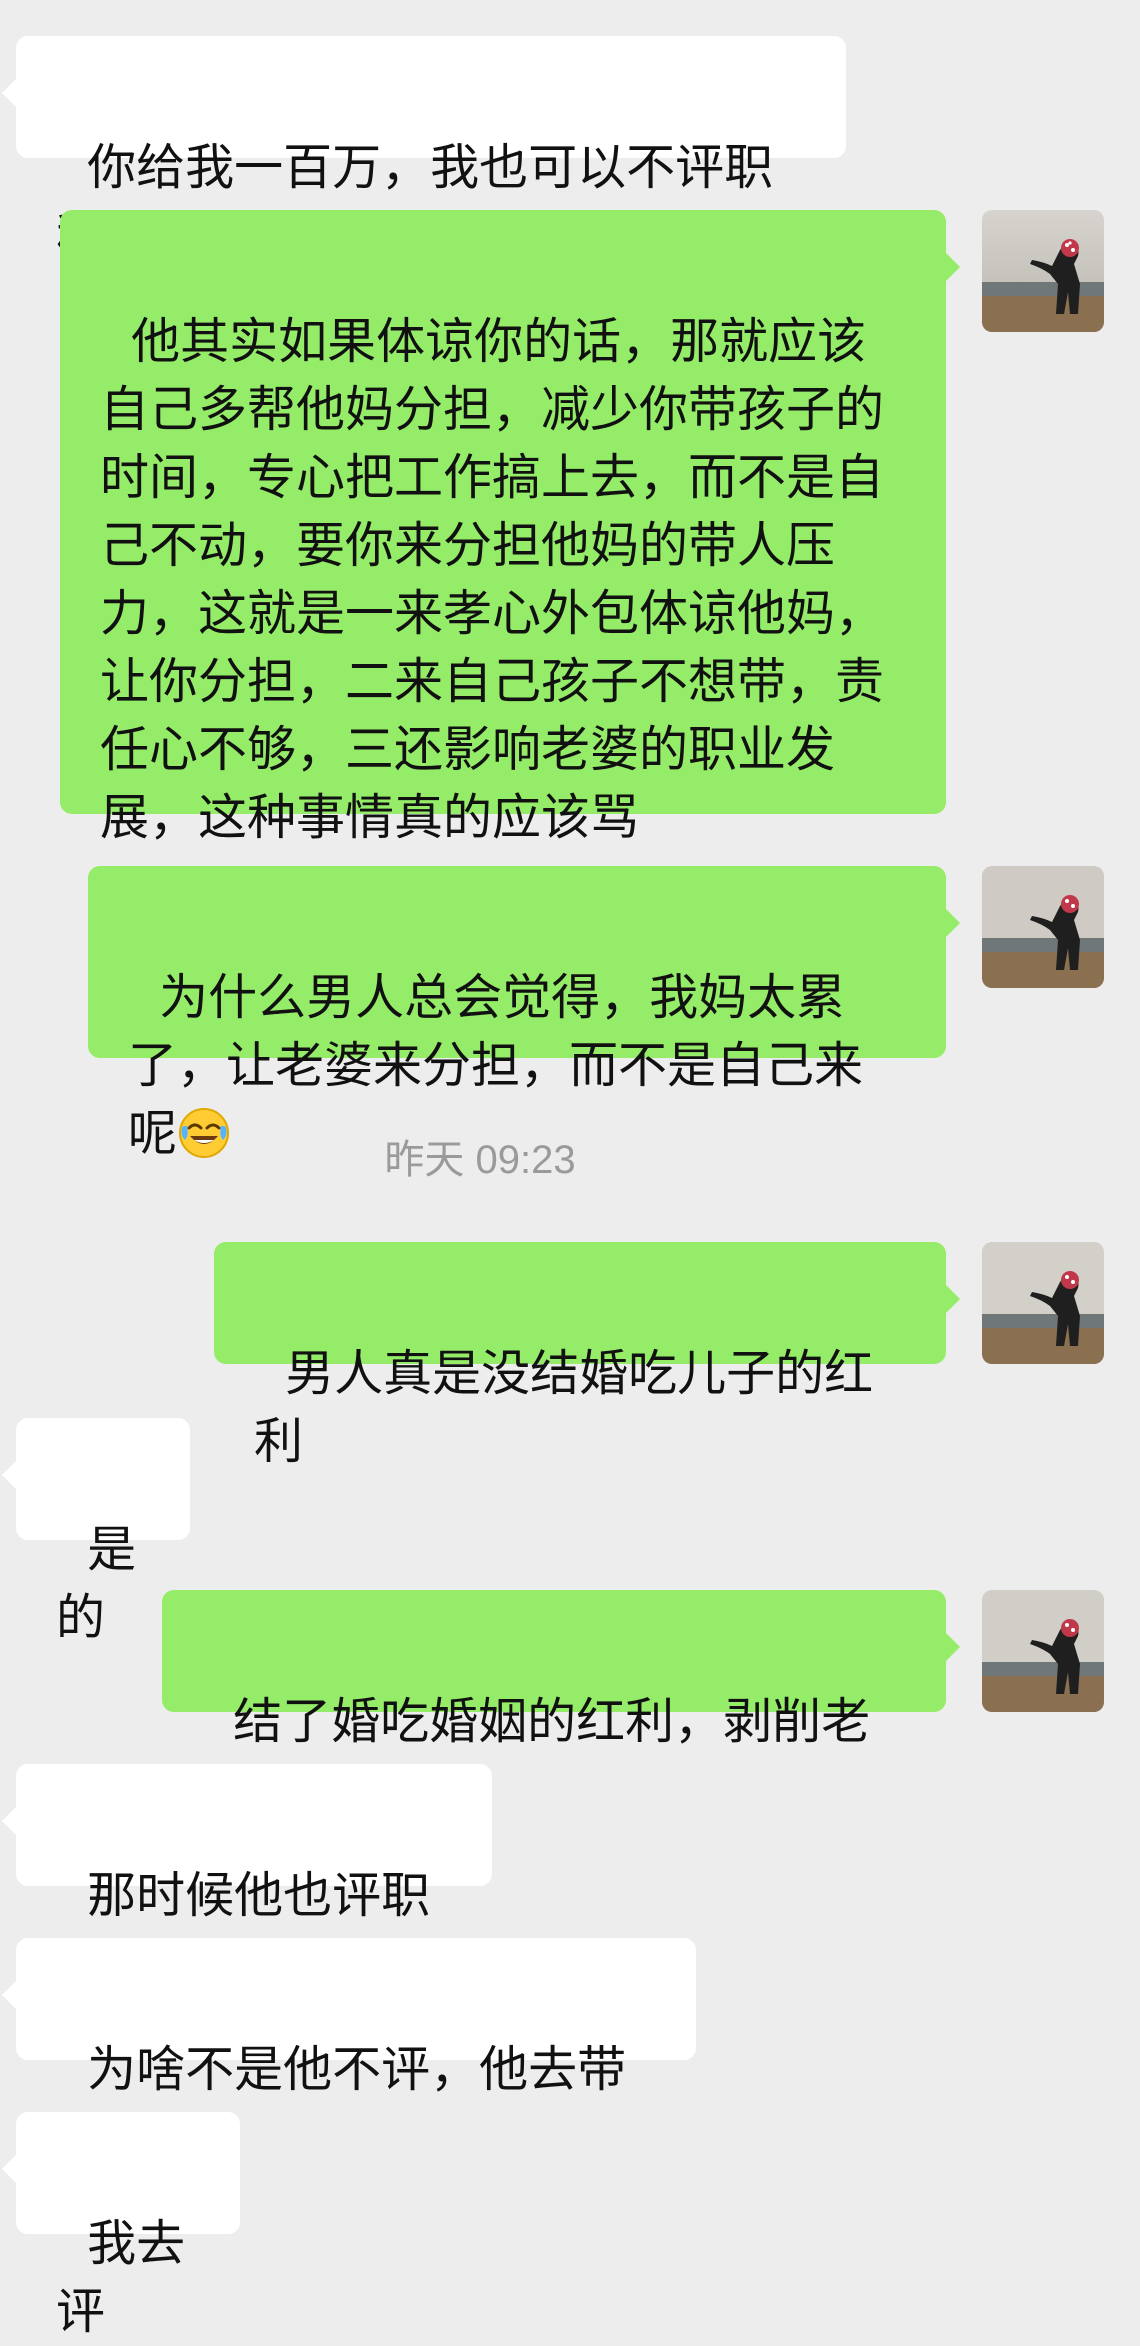 The height and width of the screenshot is (2346, 1140). I want to click on message-text: 我去评, so click(121, 2277).